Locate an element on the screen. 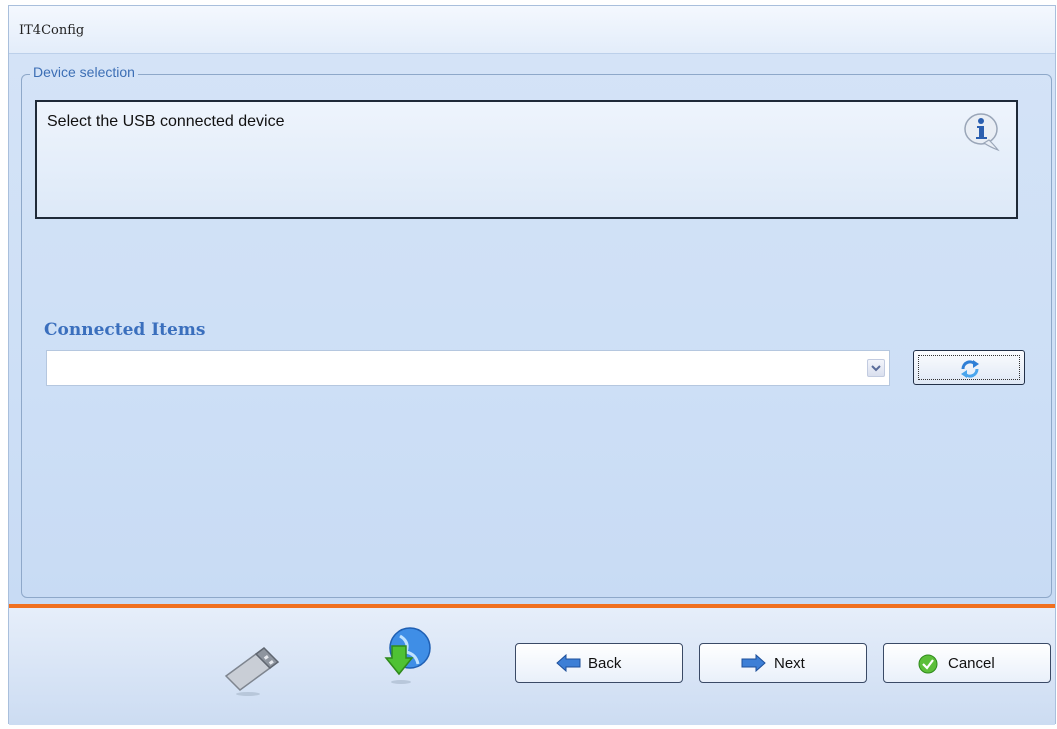 The height and width of the screenshot is (729, 1057). chevron-down-icon is located at coordinates (876, 368).